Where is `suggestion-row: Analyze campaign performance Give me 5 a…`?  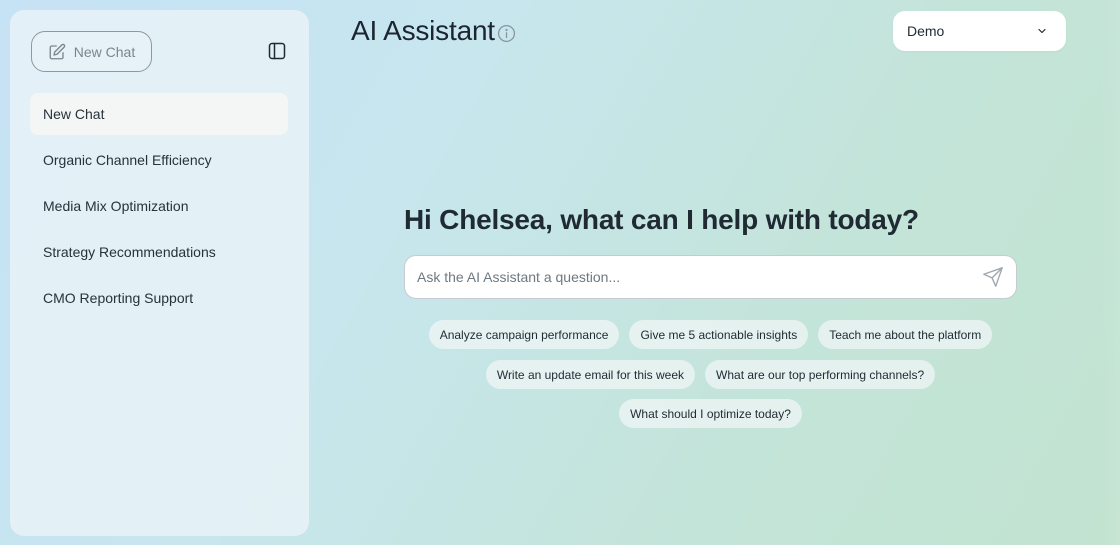
suggestion-row: Analyze campaign performance Give me 5 a… is located at coordinates (710, 334).